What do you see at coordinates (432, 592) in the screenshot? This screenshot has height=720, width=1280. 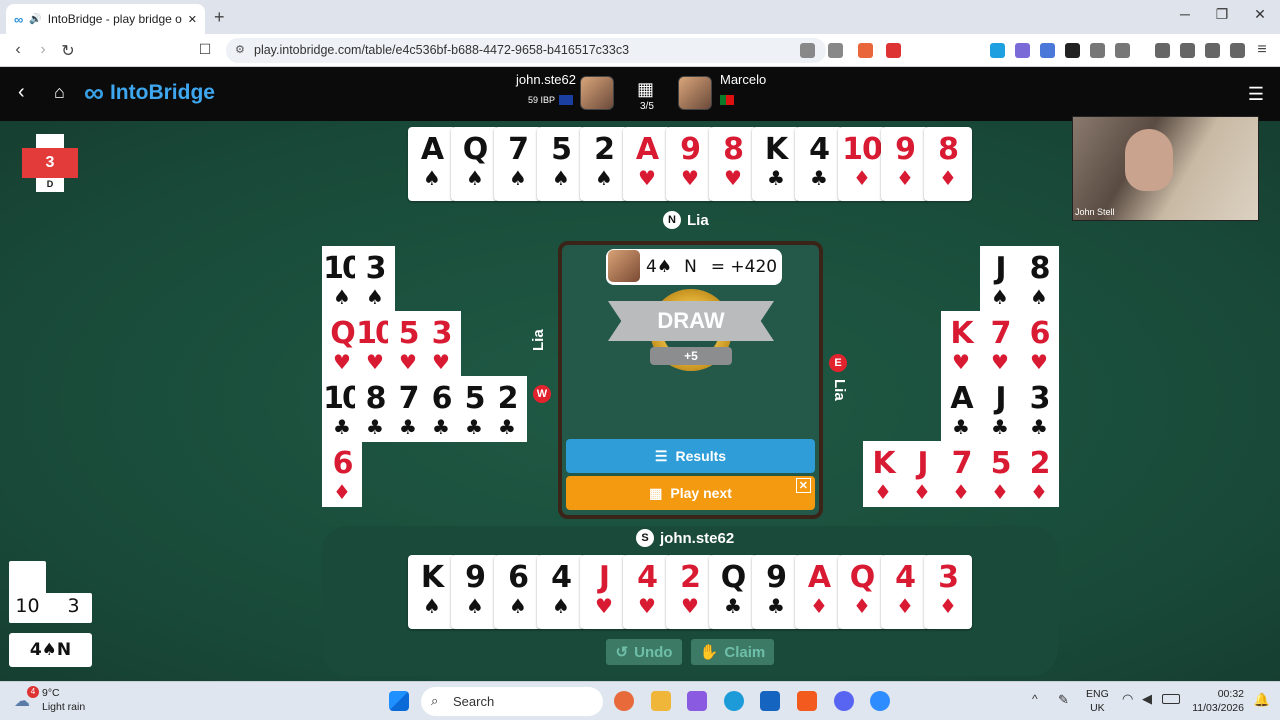 I see `playing-card: K ♠` at bounding box center [432, 592].